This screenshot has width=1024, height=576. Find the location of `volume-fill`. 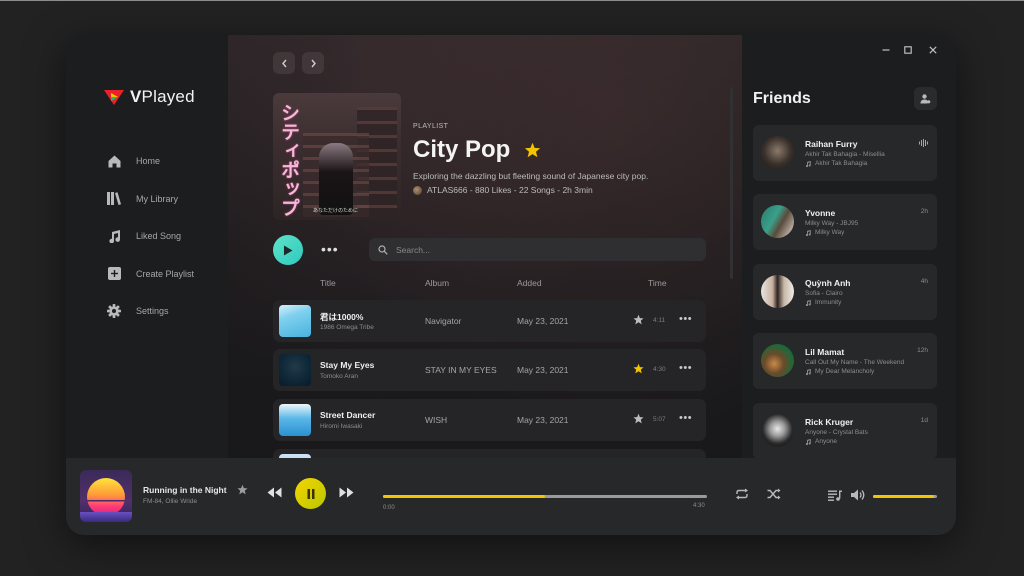

volume-fill is located at coordinates (903, 496).